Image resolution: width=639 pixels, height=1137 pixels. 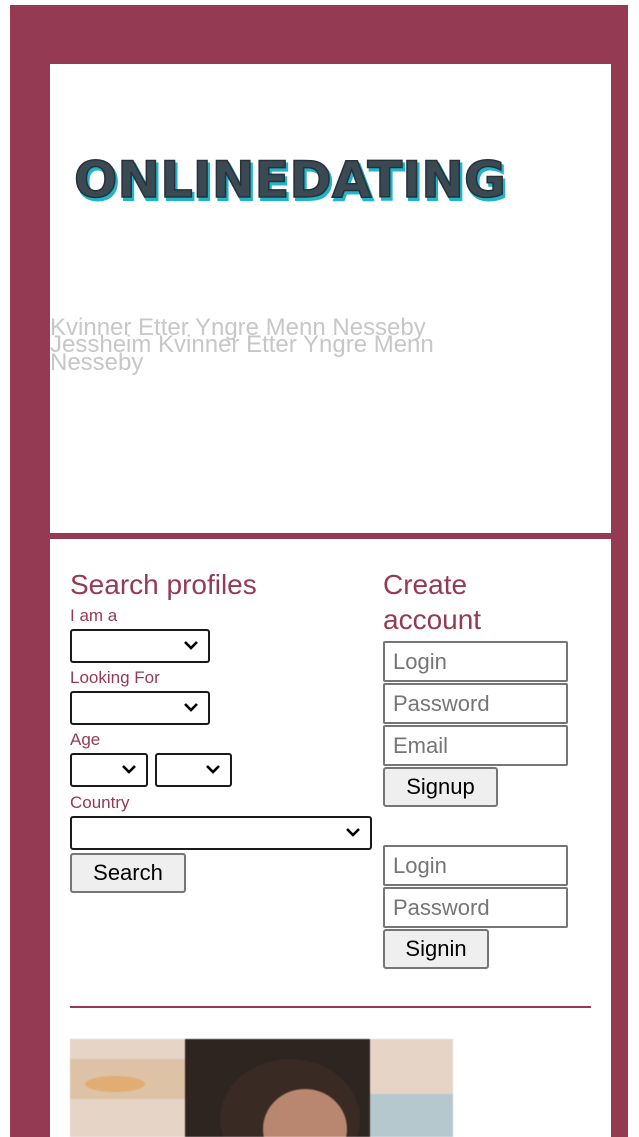 I want to click on age-from-select, so click(x=109, y=770).